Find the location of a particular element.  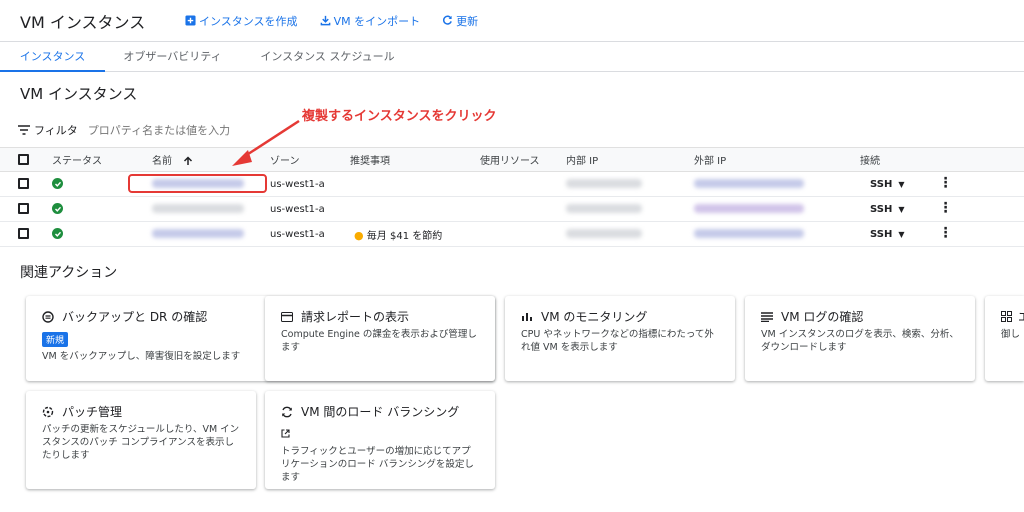

card-description: 御し is located at coordinates (1011, 334).